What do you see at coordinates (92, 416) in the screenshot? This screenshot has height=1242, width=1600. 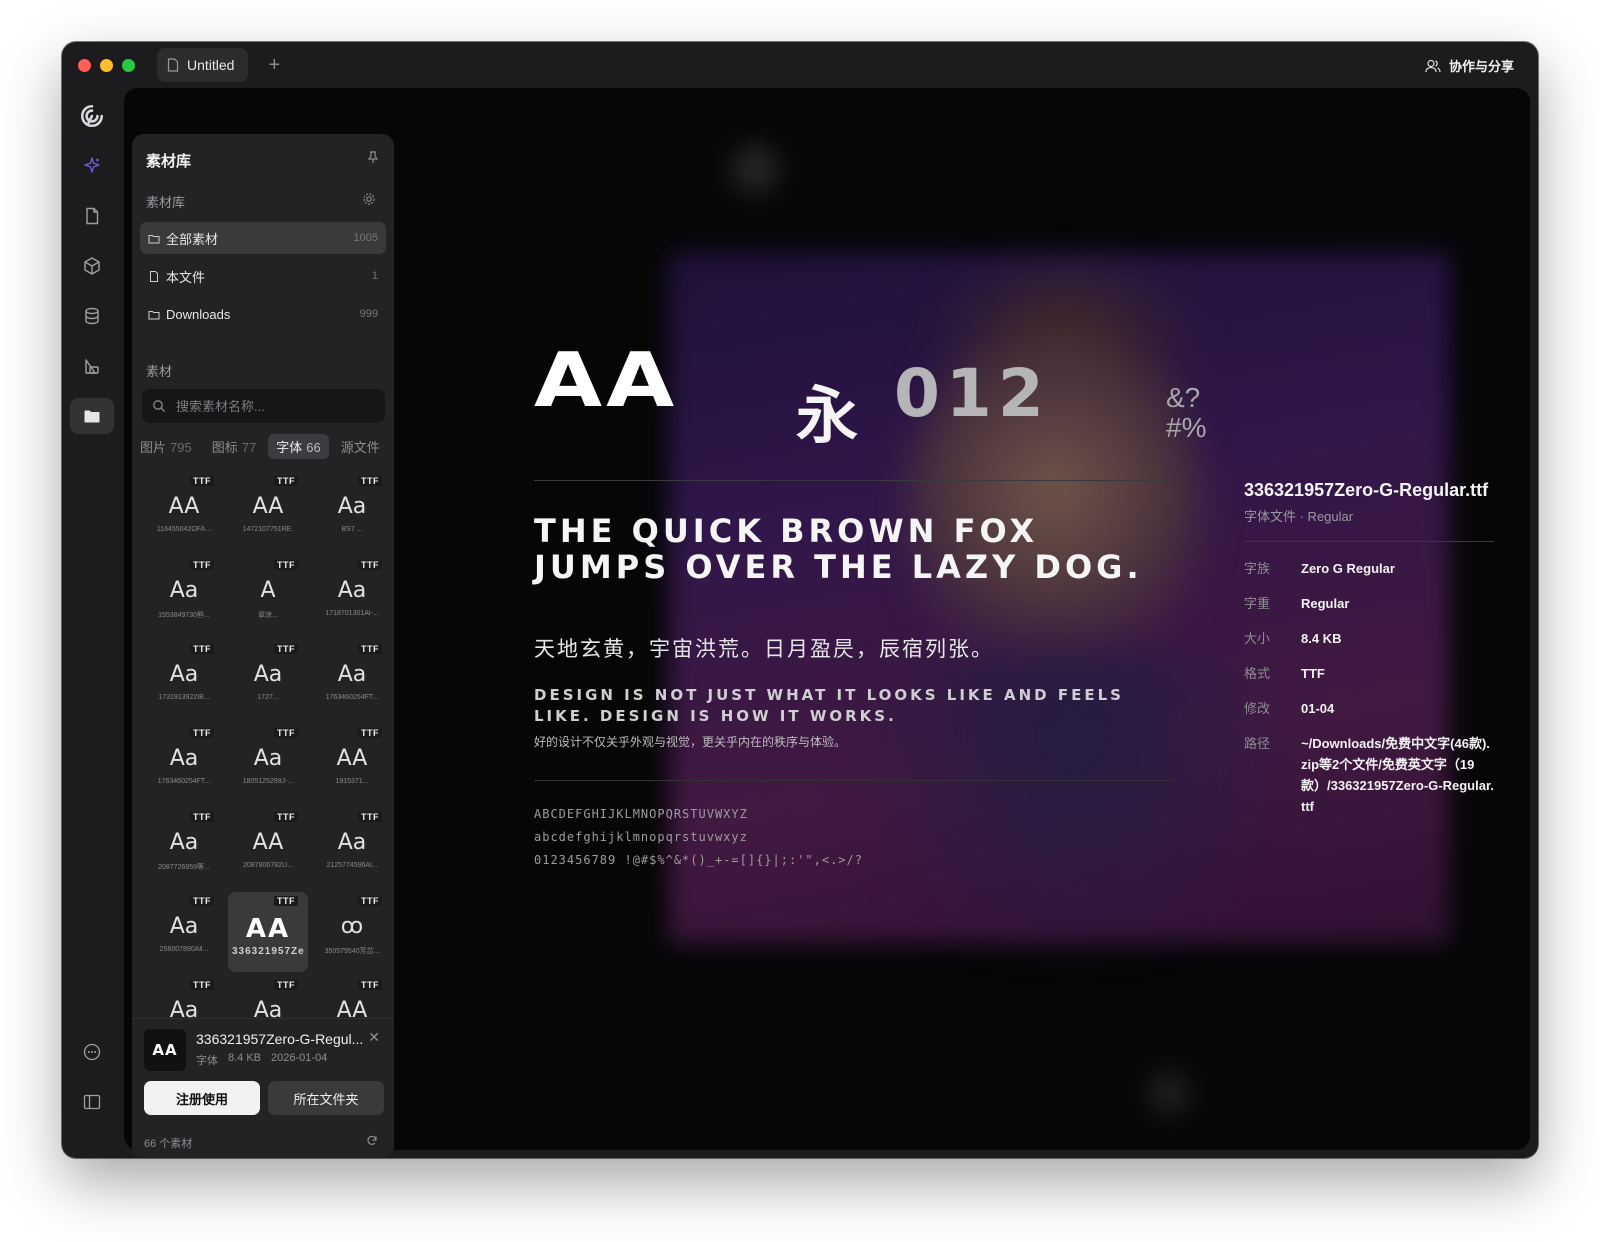 I see `folder-icon` at bounding box center [92, 416].